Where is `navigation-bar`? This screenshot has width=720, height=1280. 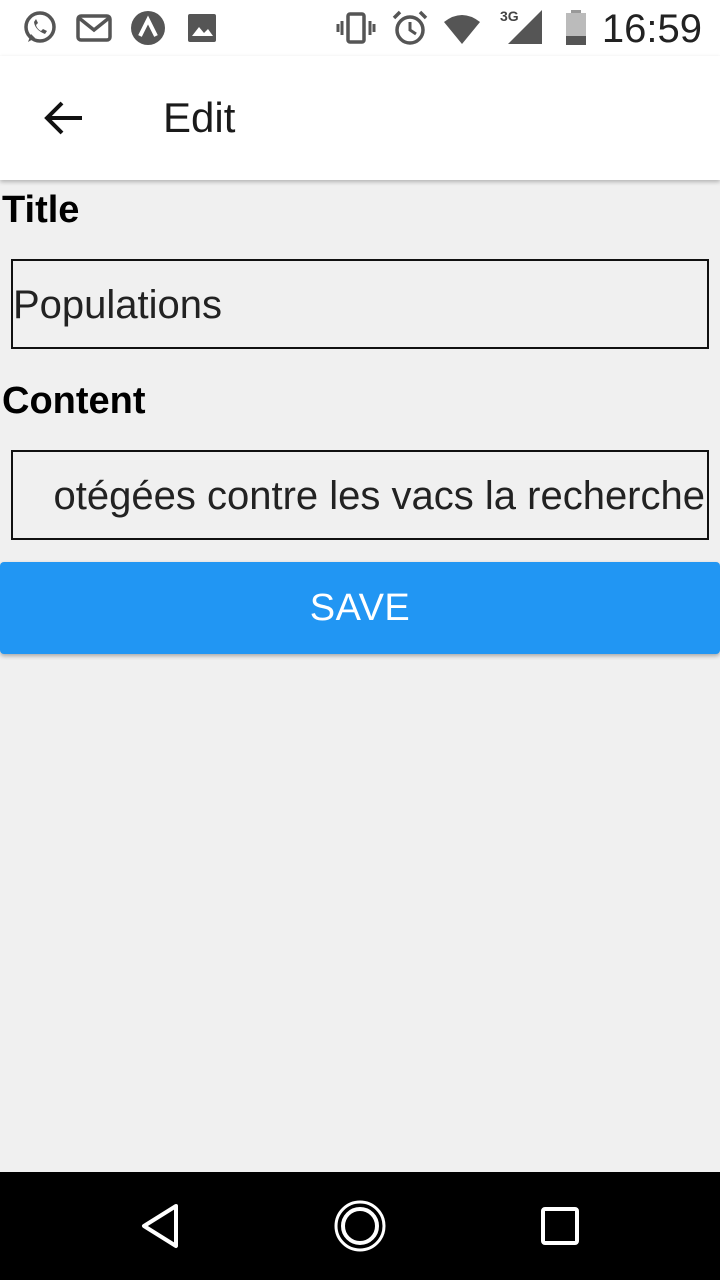 navigation-bar is located at coordinates (360, 1226).